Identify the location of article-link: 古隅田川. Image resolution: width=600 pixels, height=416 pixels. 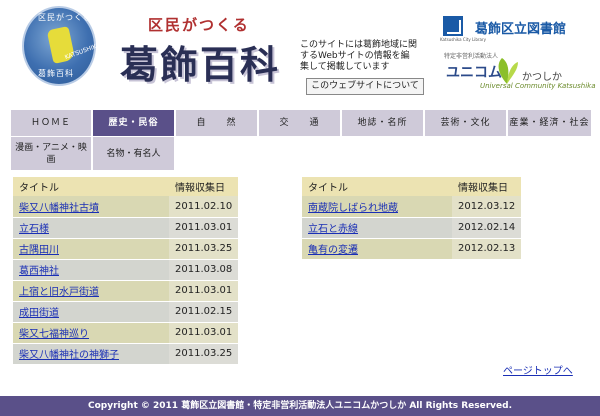
(39, 250).